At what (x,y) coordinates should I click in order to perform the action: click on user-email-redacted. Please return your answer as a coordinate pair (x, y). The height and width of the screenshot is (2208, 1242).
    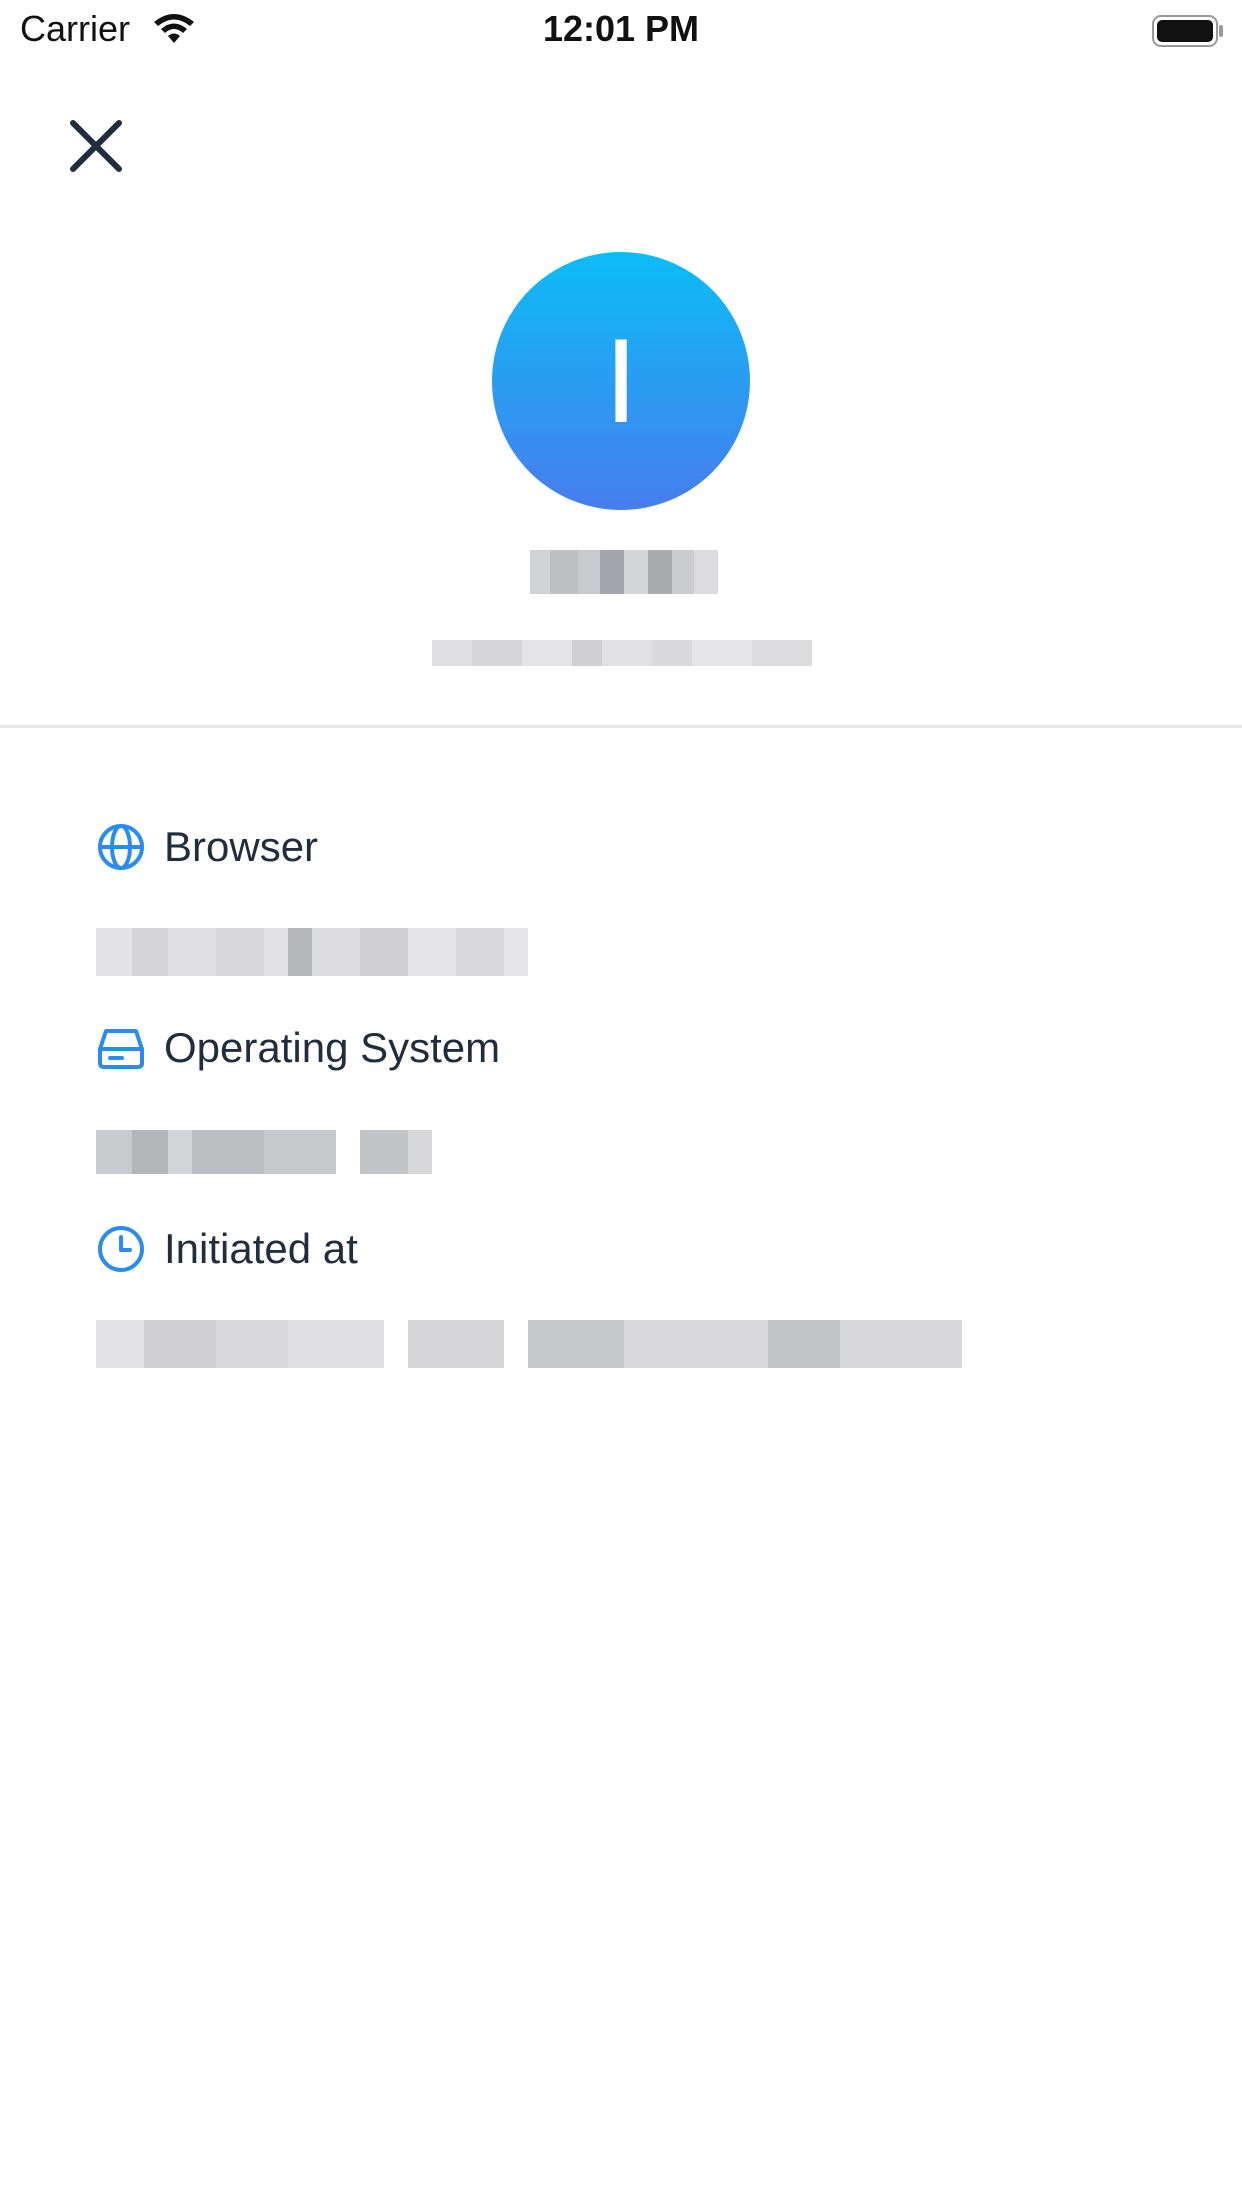
    Looking at the image, I should click on (622, 653).